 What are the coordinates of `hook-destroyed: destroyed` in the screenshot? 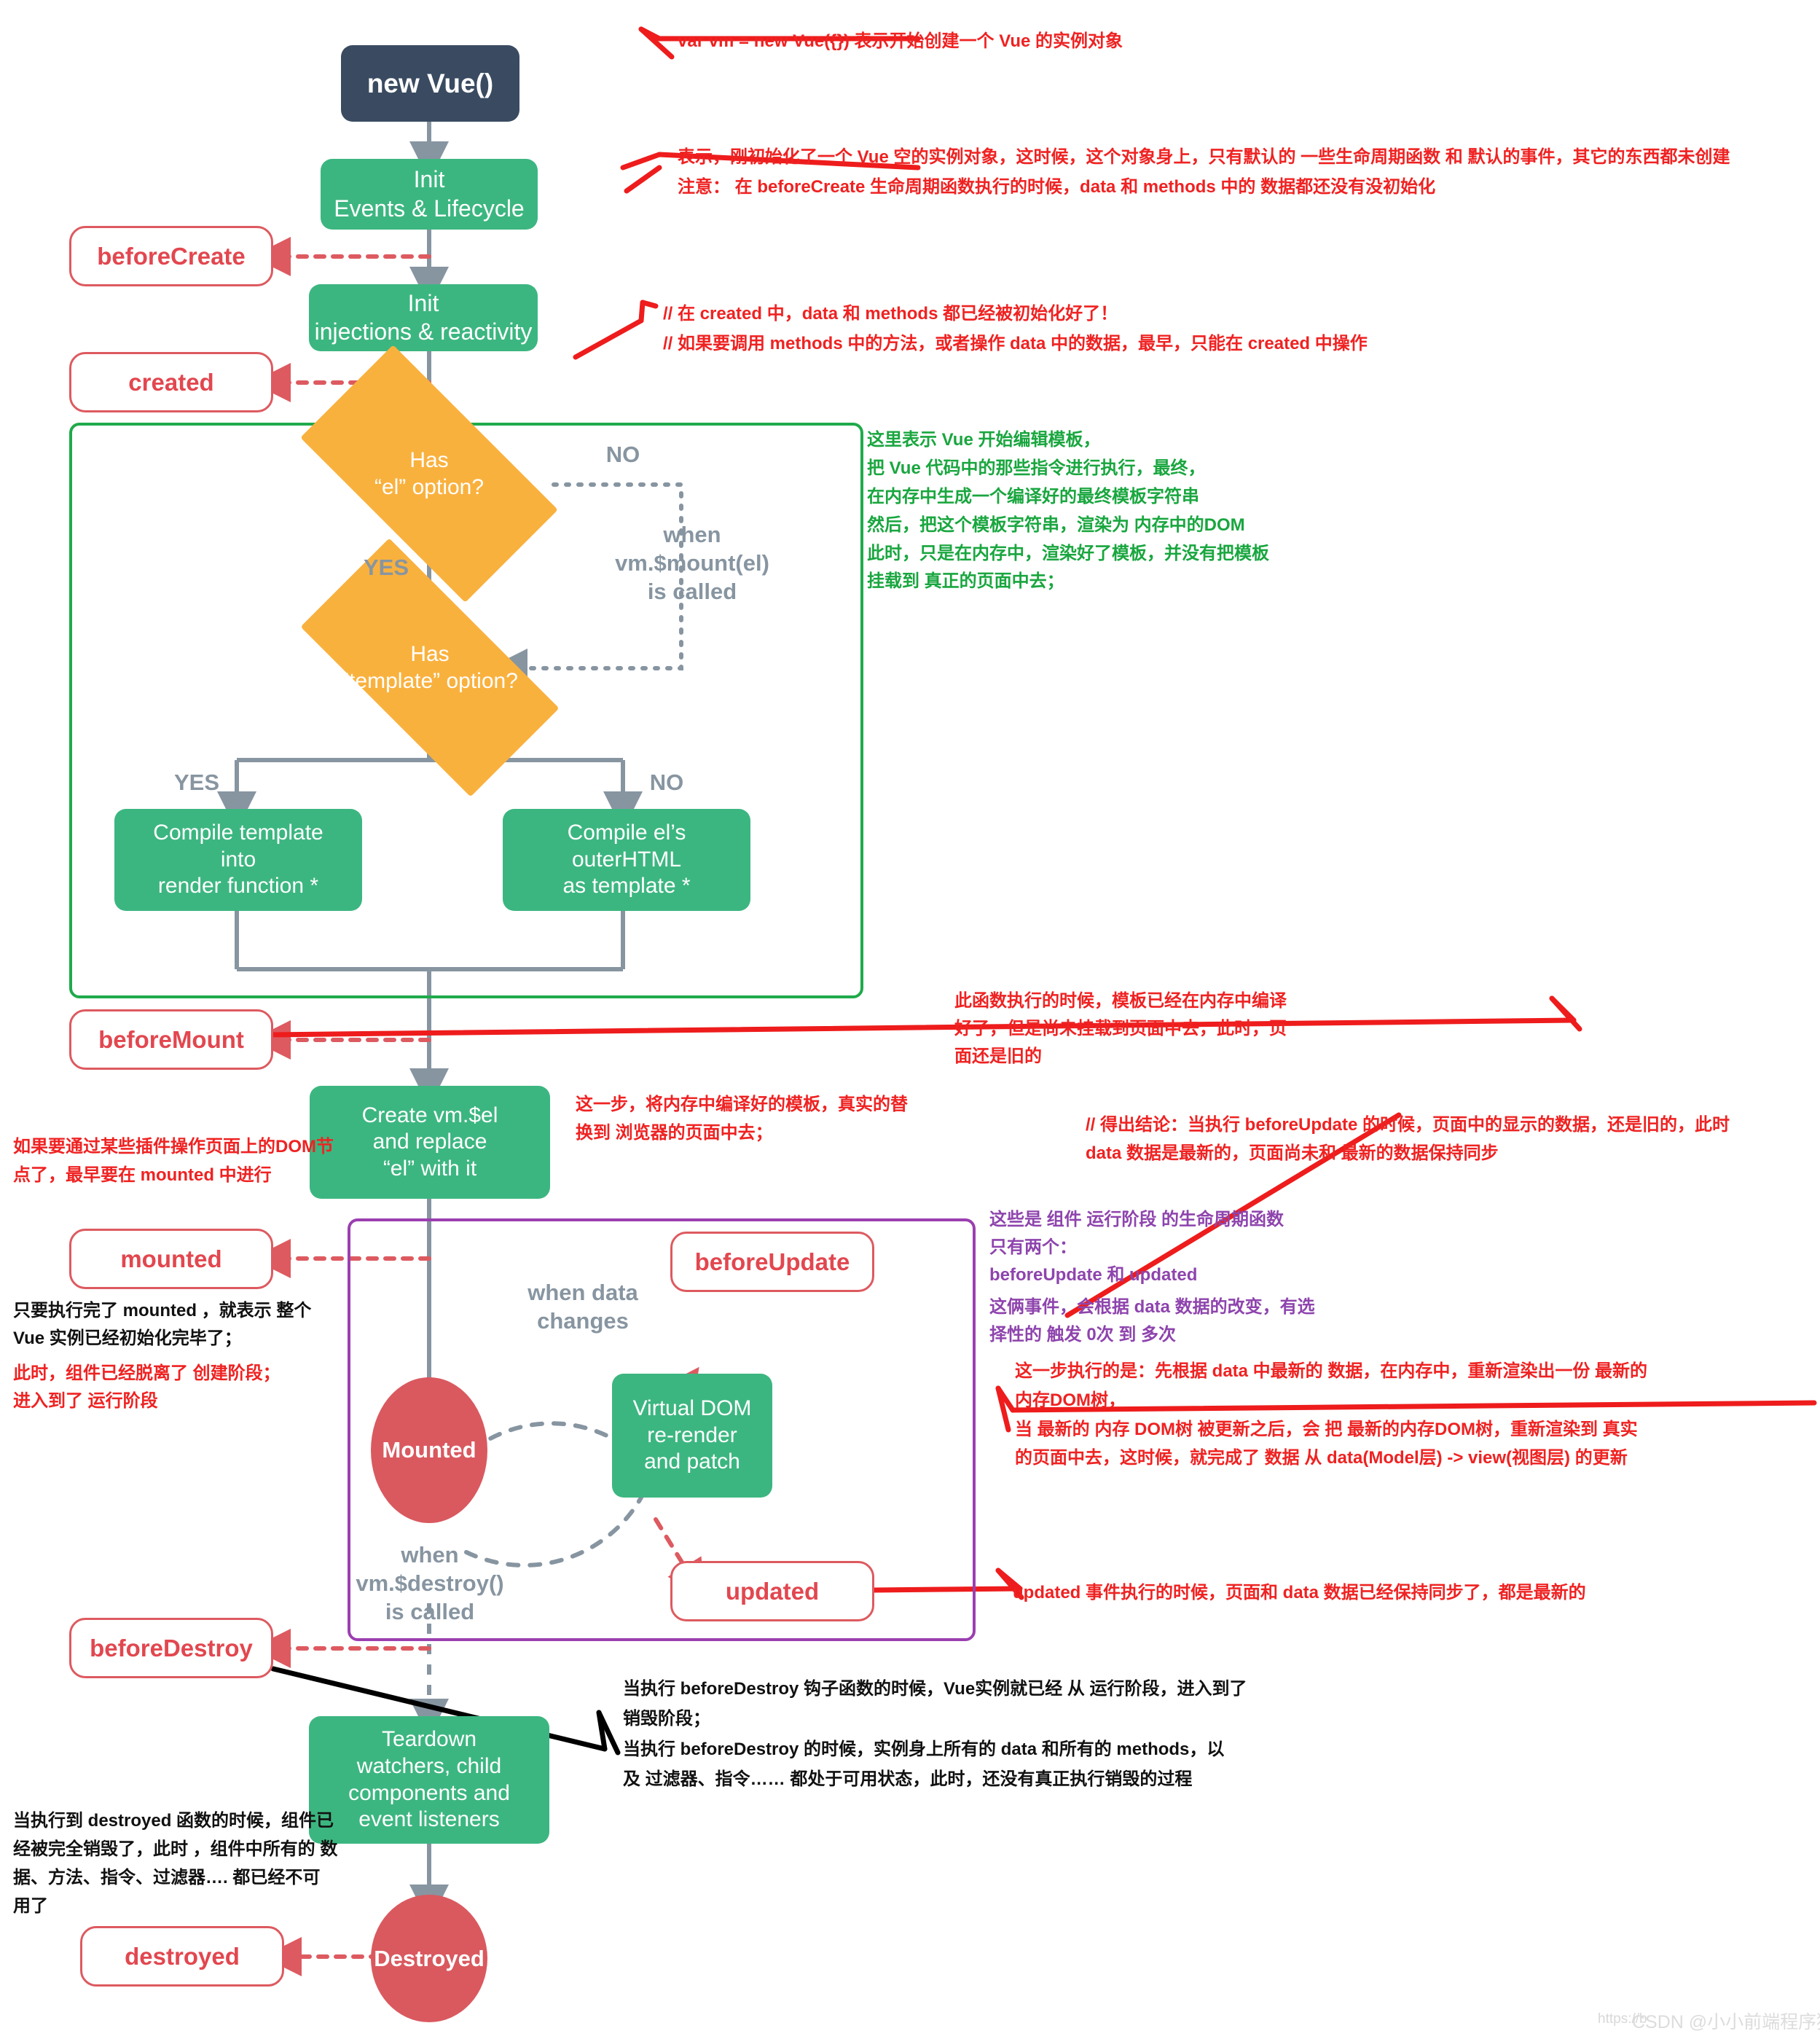 It's located at (182, 1956).